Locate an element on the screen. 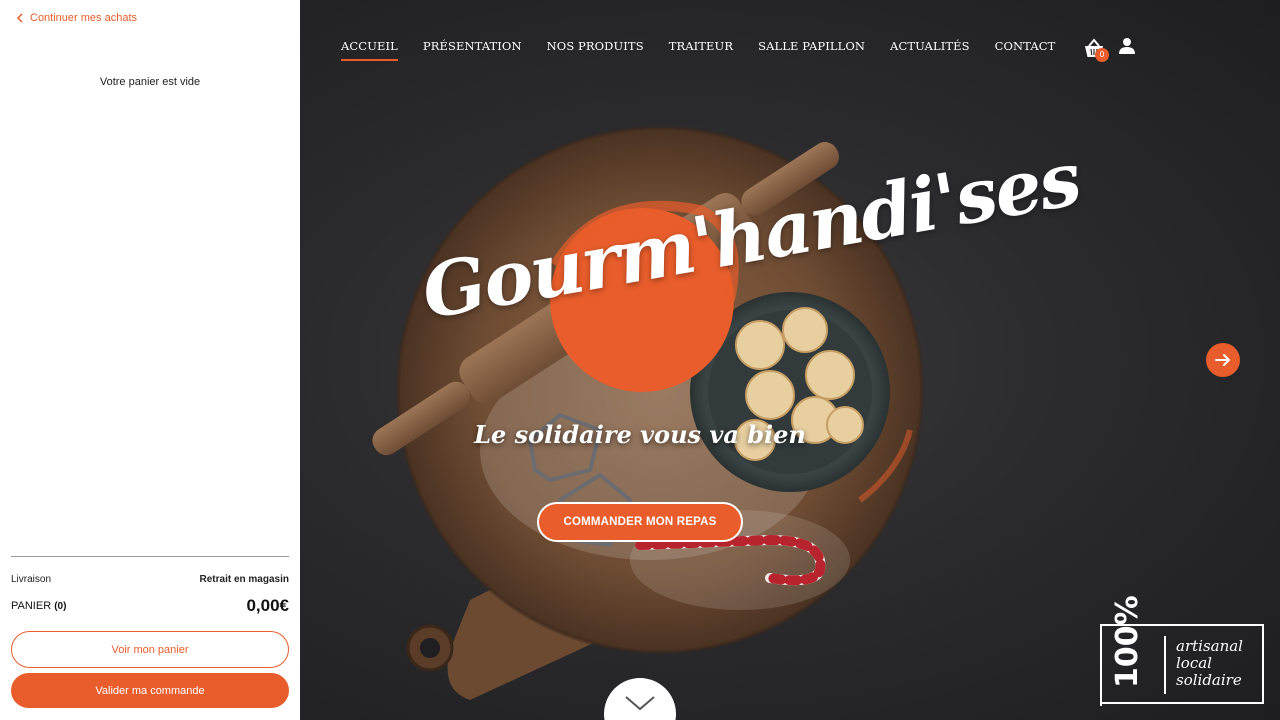  badge-words: artisanal local solidaire is located at coordinates (1209, 663).